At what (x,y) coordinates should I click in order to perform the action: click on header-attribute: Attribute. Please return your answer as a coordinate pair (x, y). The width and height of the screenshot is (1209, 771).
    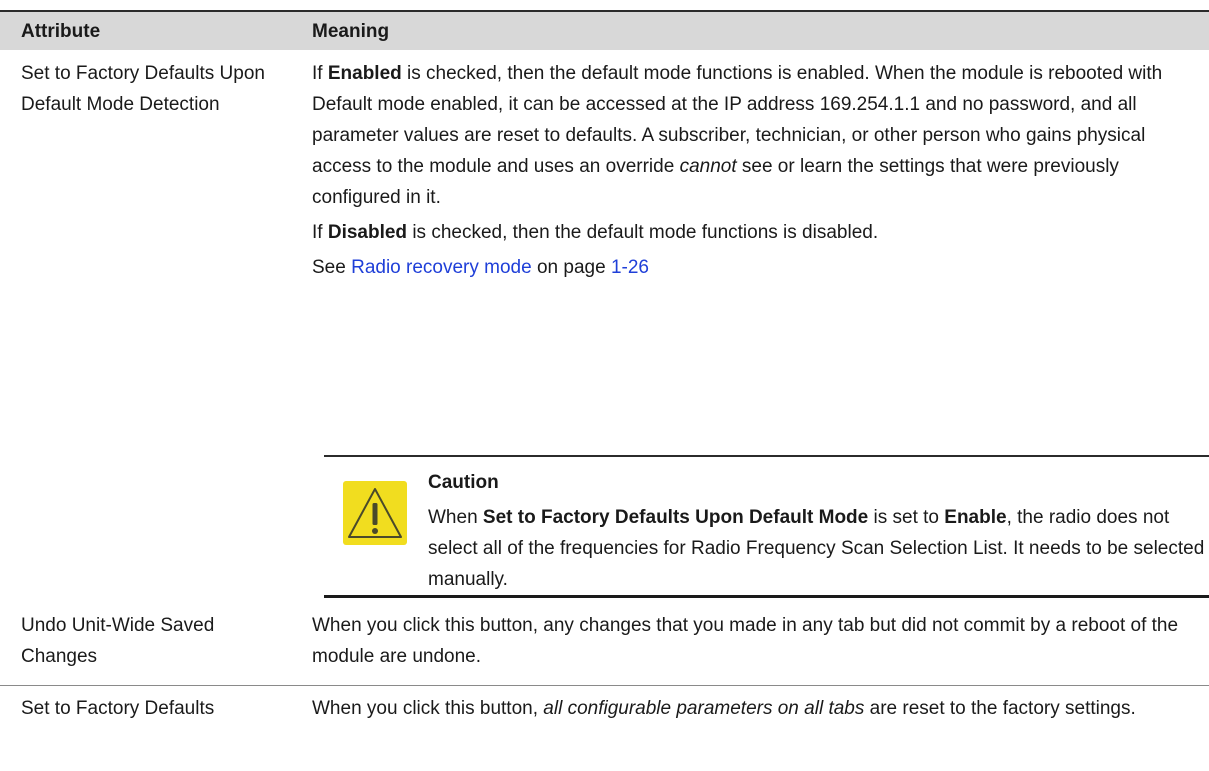
    Looking at the image, I should click on (61, 31).